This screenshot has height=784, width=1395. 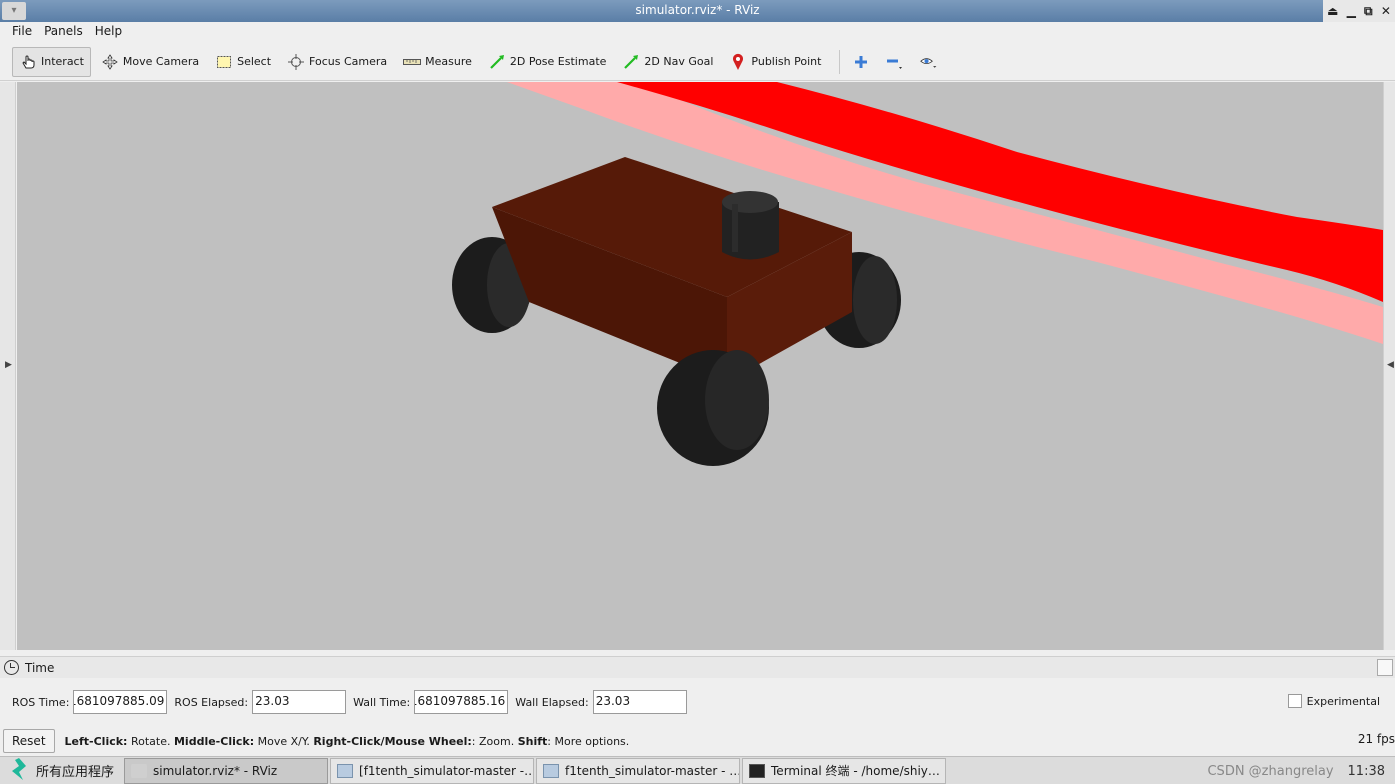 What do you see at coordinates (1343, 701) in the screenshot?
I see `experimental-label: Experimental` at bounding box center [1343, 701].